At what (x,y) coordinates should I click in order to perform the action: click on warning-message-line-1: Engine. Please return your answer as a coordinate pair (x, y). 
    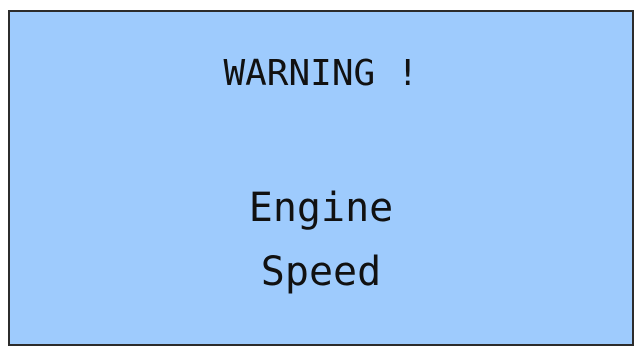
    Looking at the image, I should click on (321, 208).